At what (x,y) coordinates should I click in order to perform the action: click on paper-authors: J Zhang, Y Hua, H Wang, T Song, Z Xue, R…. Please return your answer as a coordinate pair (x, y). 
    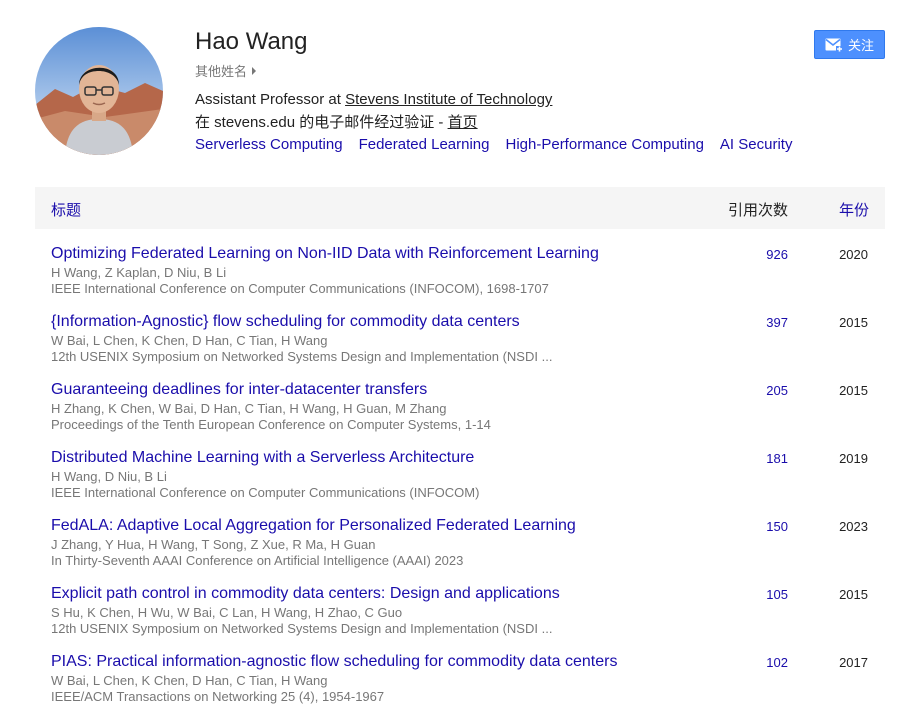
    Looking at the image, I should click on (213, 544).